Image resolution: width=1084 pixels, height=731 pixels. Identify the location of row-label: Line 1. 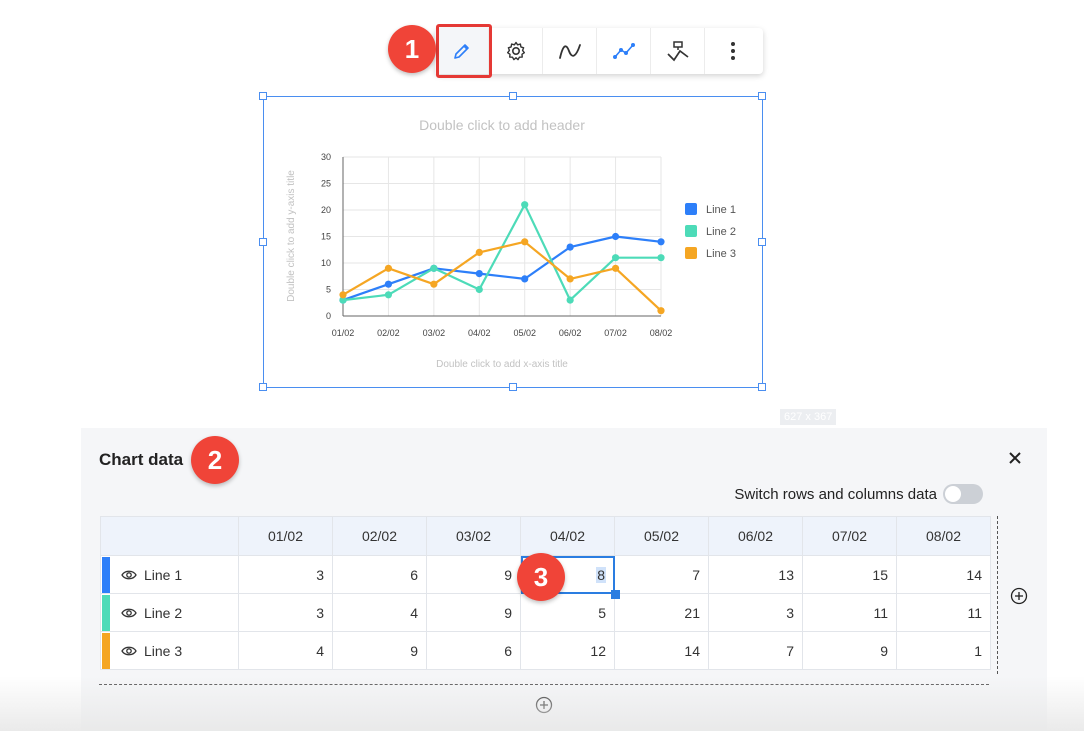
(163, 575).